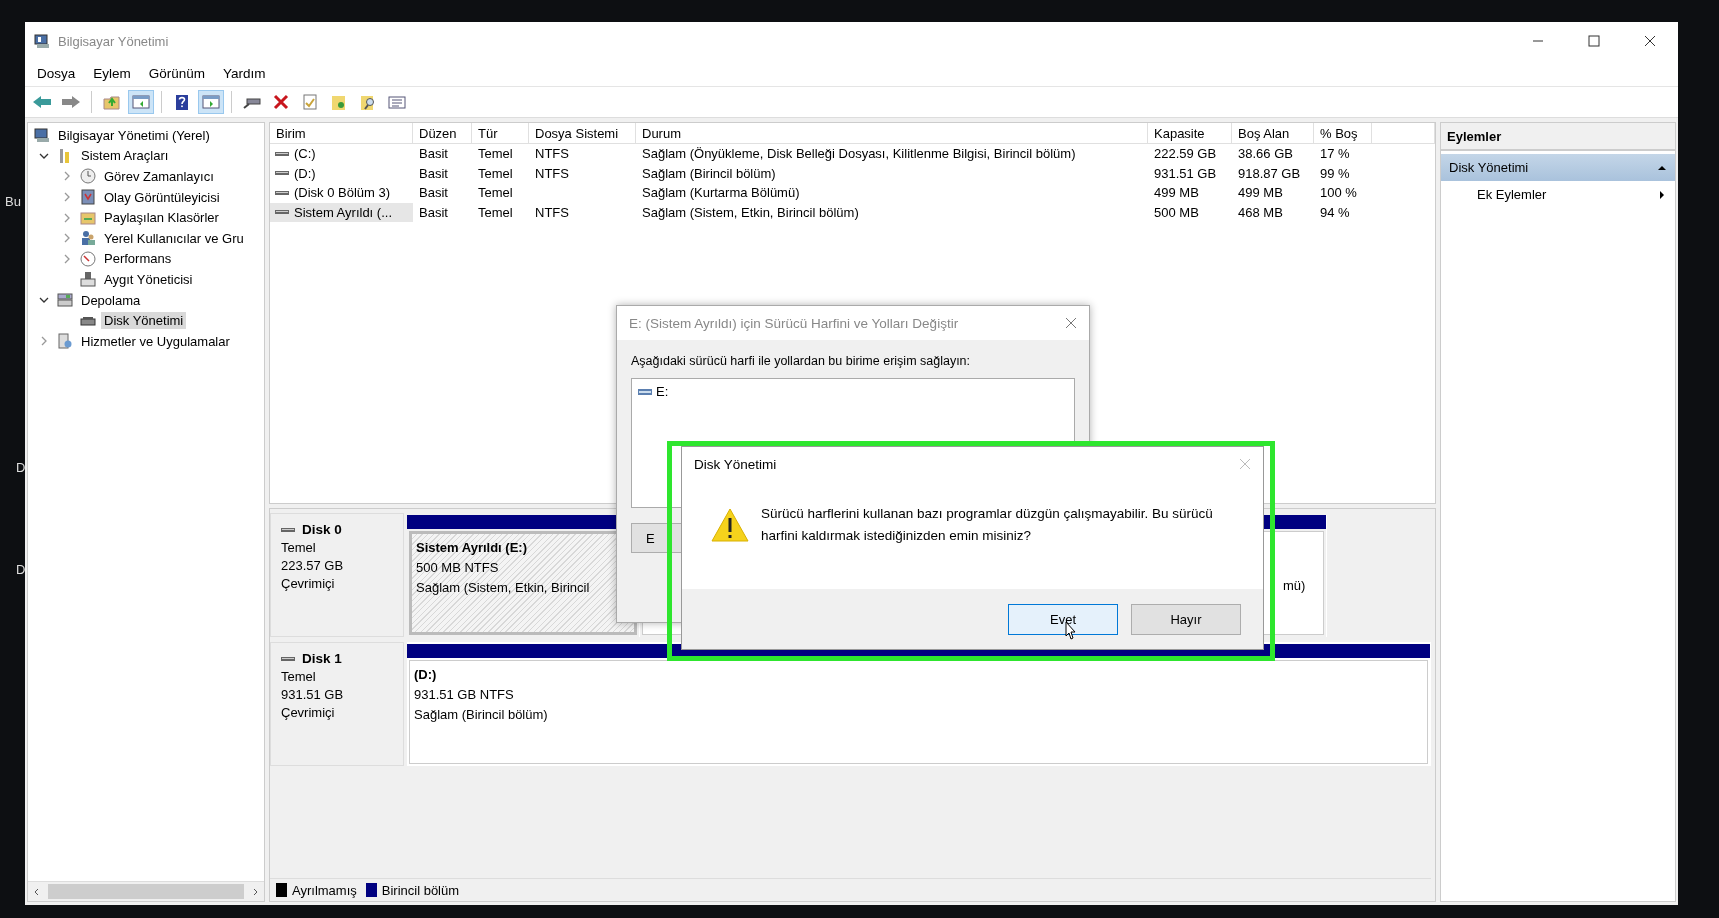 The width and height of the screenshot is (1719, 918). What do you see at coordinates (146, 891) in the screenshot?
I see `horizontal-scrollbar` at bounding box center [146, 891].